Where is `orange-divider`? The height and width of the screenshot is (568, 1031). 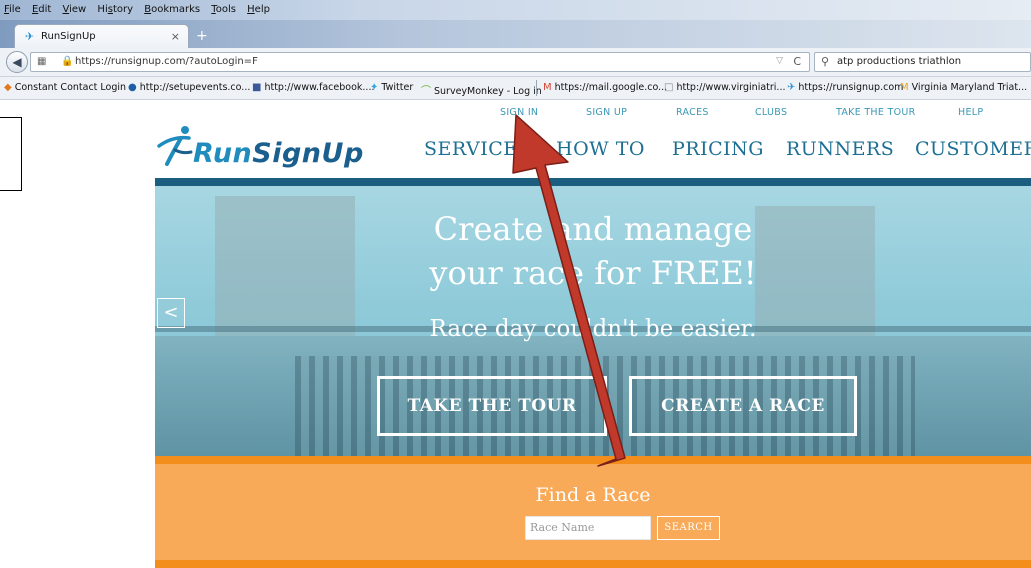 orange-divider is located at coordinates (593, 460).